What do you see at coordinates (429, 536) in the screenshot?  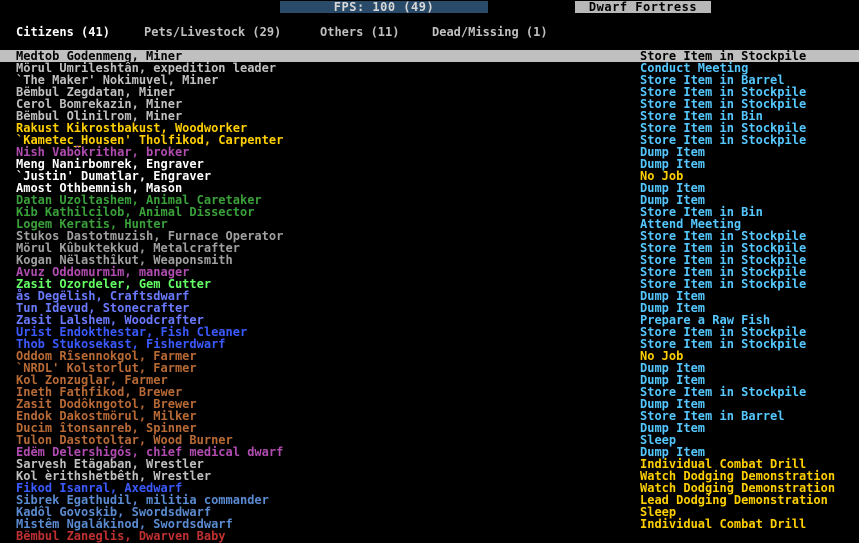 I see `unit-row: Bëmbul Zaneglis, Dwarven Baby` at bounding box center [429, 536].